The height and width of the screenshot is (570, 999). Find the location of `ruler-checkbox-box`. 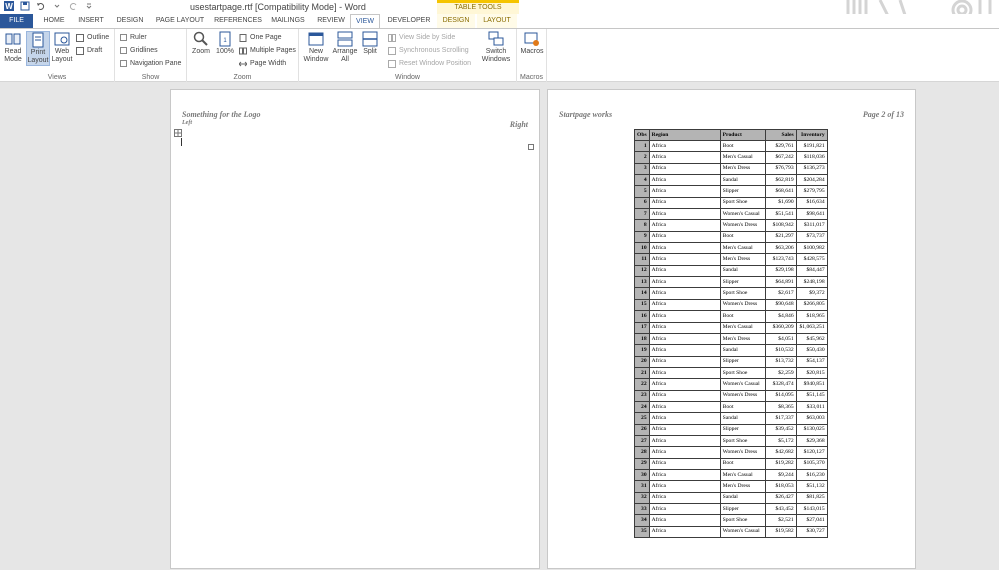

ruler-checkbox-box is located at coordinates (123, 37).